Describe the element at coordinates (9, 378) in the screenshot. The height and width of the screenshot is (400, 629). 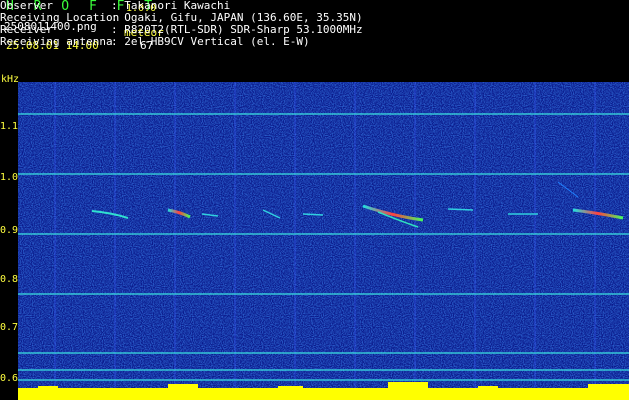
I see `y-tick-label: 0.6` at that location.